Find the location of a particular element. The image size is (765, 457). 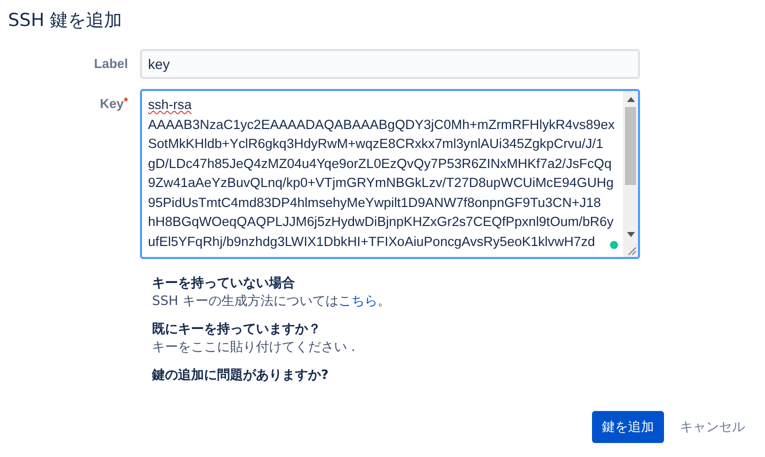

field-label: Label is located at coordinates (111, 63).